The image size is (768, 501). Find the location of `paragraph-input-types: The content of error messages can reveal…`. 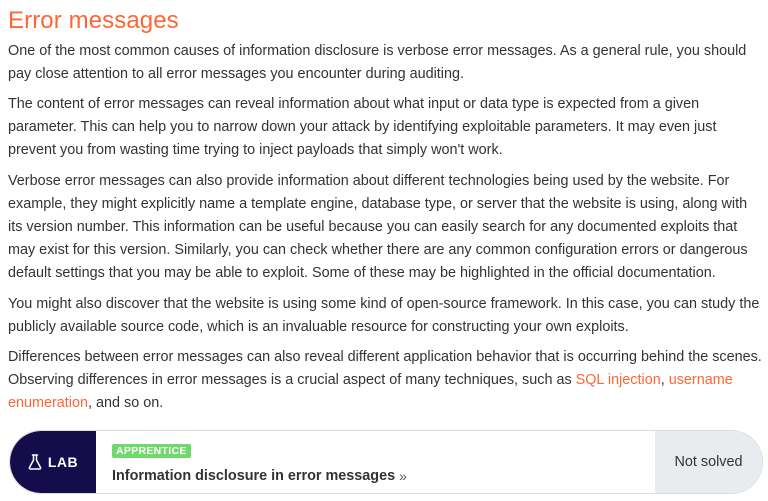

paragraph-input-types: The content of error messages can reveal… is located at coordinates (362, 127).